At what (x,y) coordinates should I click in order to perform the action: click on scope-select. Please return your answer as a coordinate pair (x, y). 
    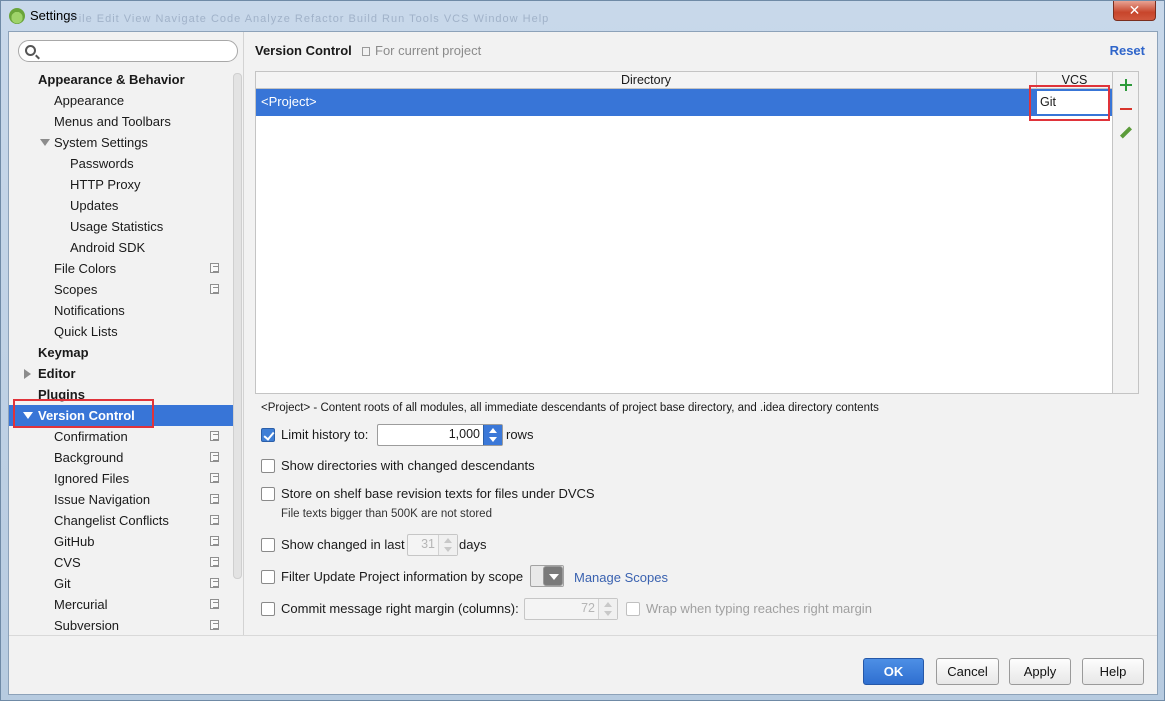
    Looking at the image, I should click on (547, 576).